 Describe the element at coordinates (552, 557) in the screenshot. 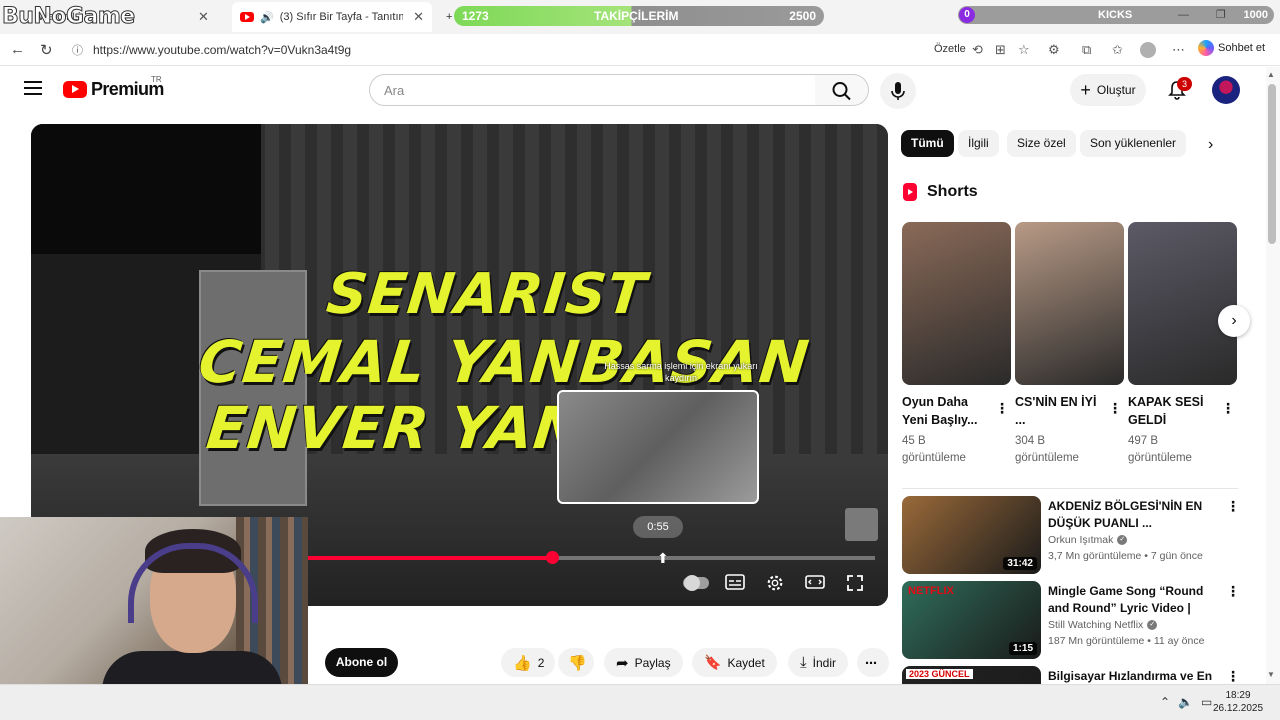

I see `progress-scrubber-handle` at that location.